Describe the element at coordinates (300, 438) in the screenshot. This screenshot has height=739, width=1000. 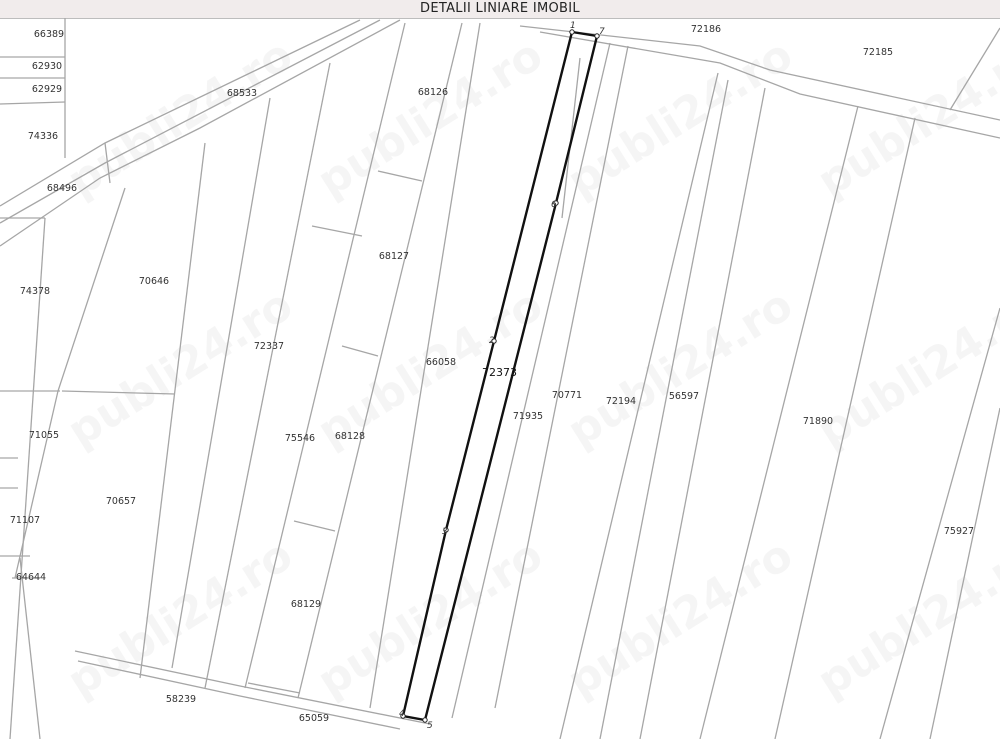
I see `parcel-label: 75546` at that location.